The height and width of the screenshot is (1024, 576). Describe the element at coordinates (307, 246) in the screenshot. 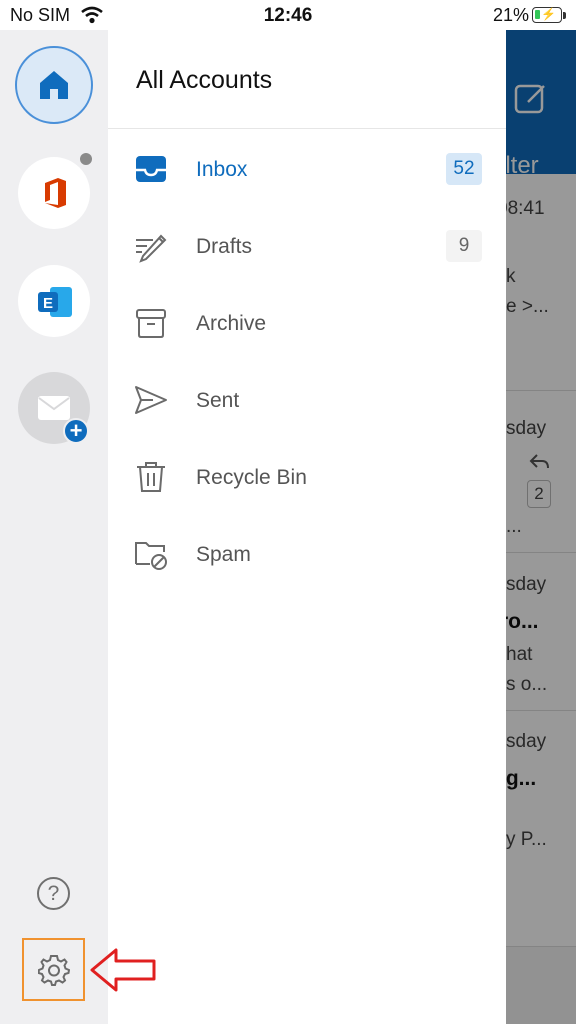

I see `folder-item-drafts: Drafts 9` at that location.